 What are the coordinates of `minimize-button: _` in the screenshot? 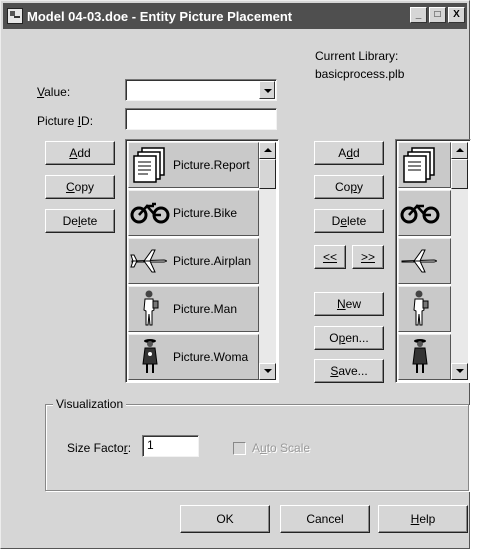 It's located at (418, 15).